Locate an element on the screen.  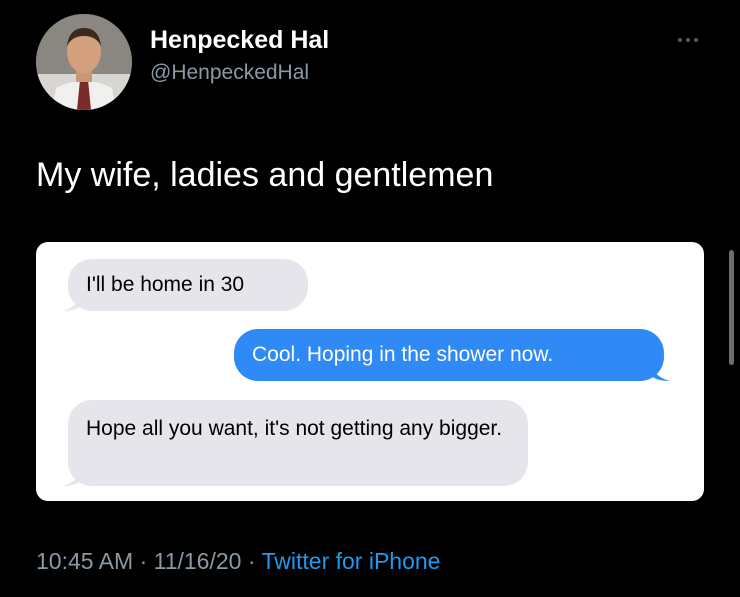
message-bubble-sent: Cool. Hoping in the shower now. is located at coordinates (452, 355).